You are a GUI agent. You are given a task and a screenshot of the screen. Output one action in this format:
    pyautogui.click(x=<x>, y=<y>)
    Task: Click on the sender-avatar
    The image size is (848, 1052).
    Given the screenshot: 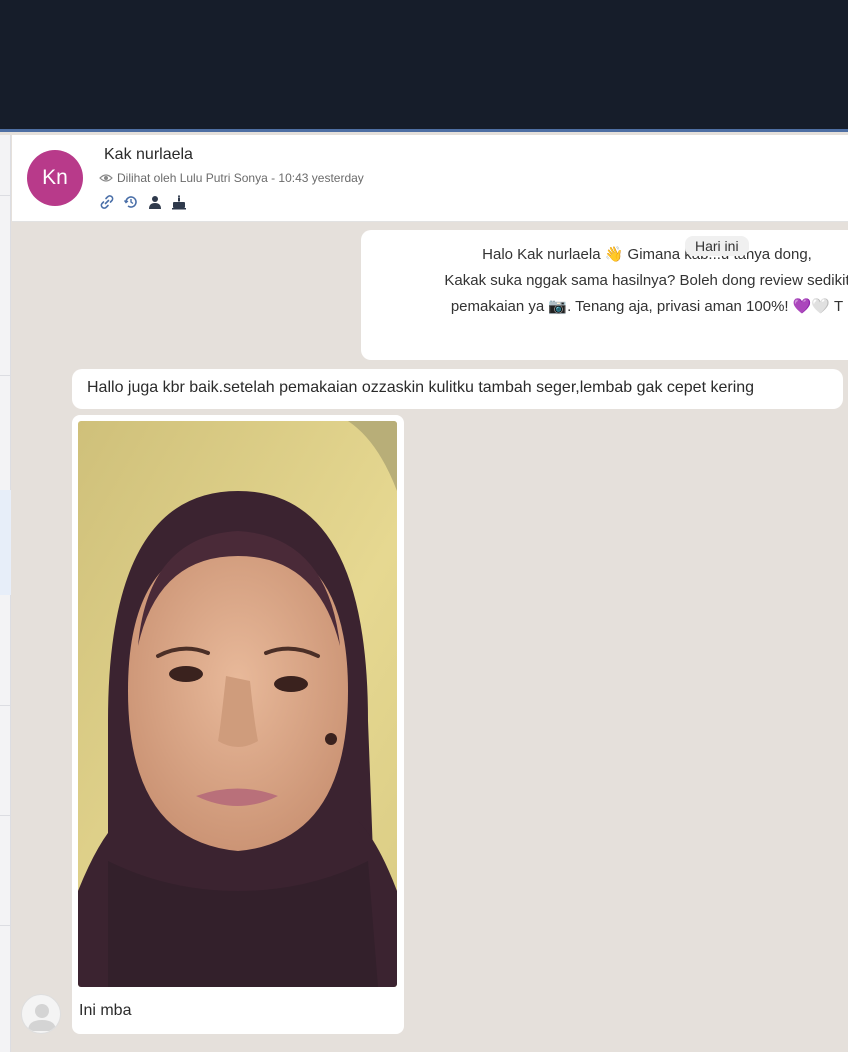 What is the action you would take?
    pyautogui.click(x=41, y=1014)
    